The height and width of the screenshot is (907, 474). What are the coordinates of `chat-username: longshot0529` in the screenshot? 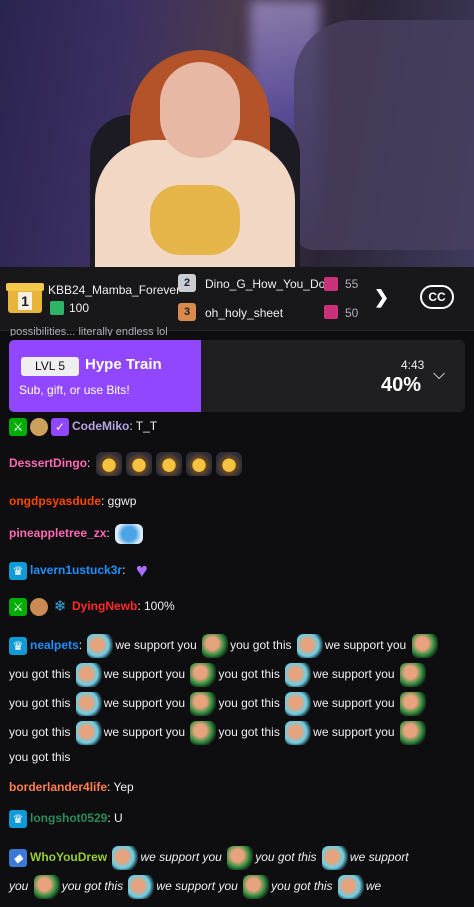 It's located at (68, 818).